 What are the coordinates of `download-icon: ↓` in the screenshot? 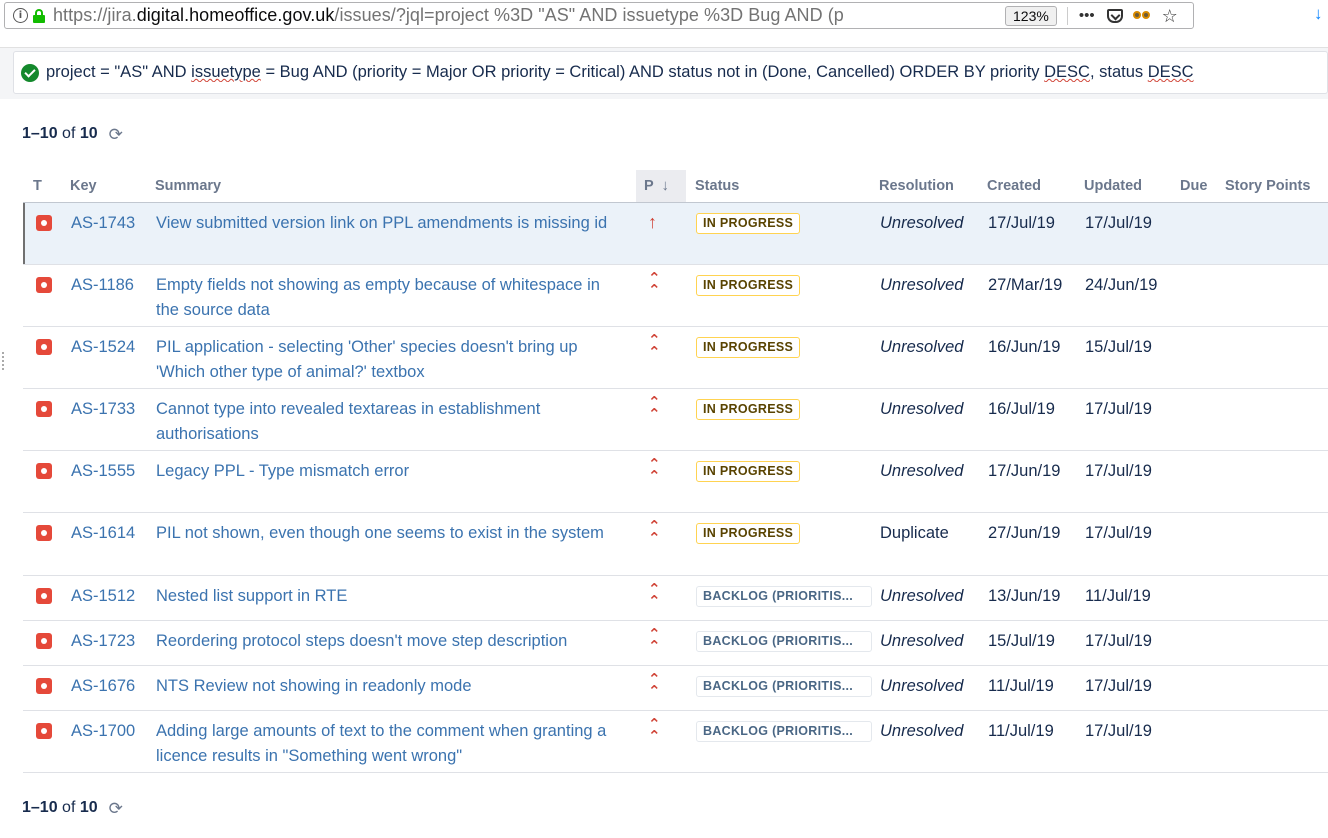 It's located at (1318, 14).